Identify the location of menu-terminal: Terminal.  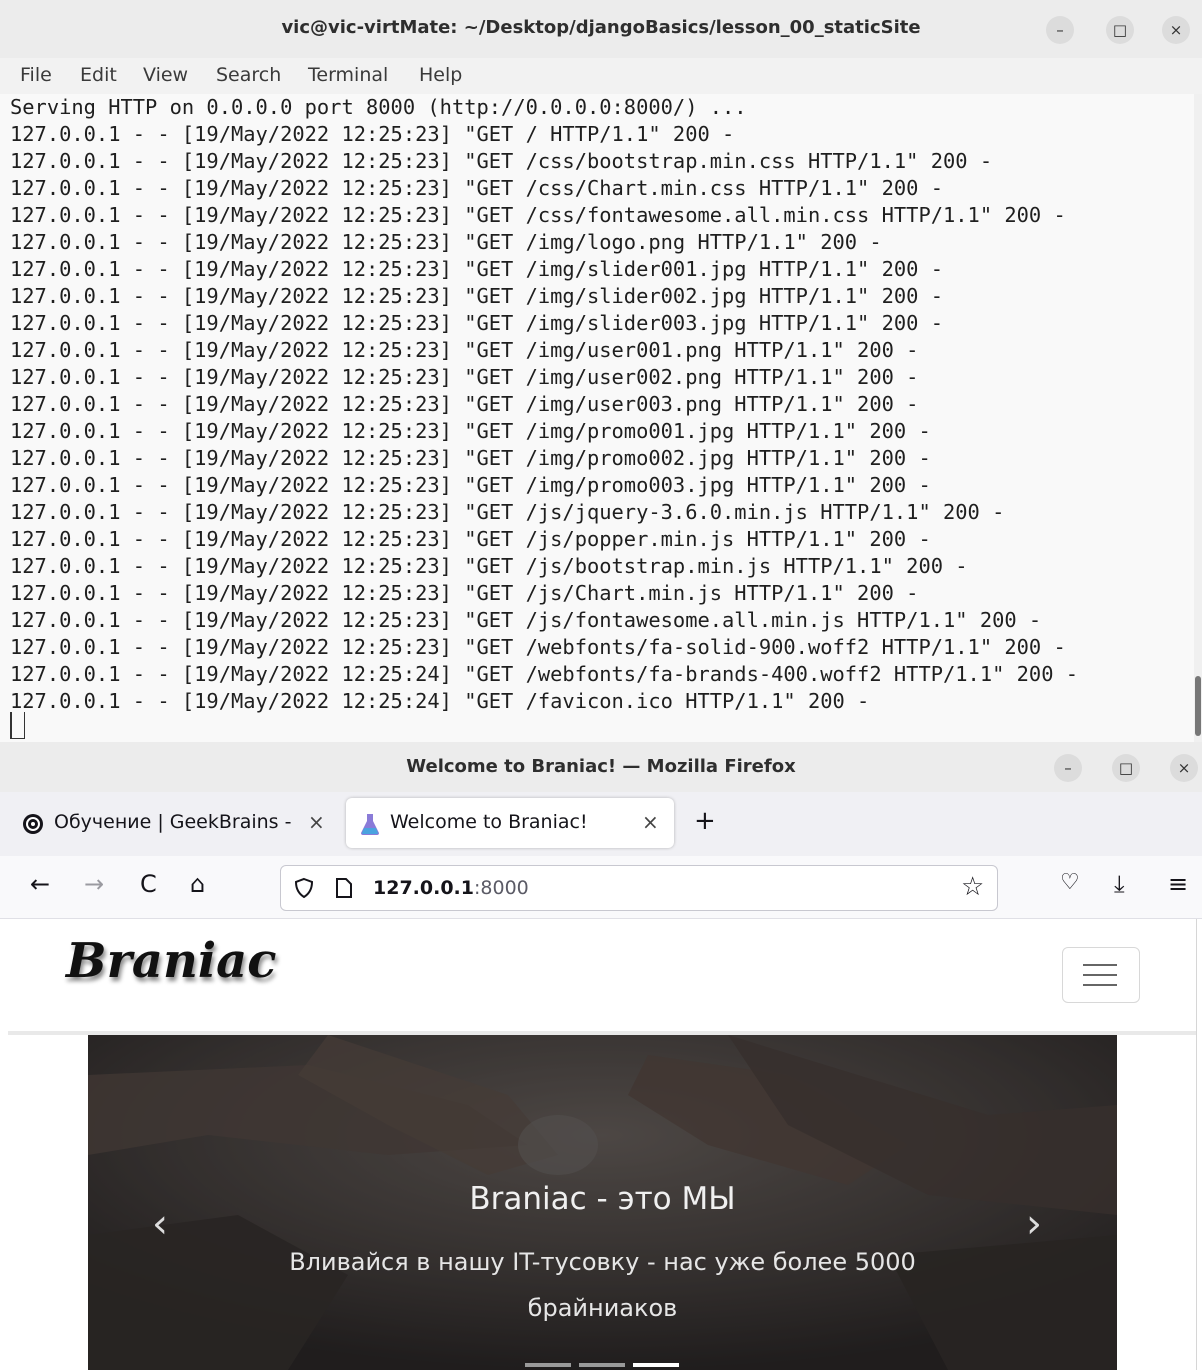
(348, 75).